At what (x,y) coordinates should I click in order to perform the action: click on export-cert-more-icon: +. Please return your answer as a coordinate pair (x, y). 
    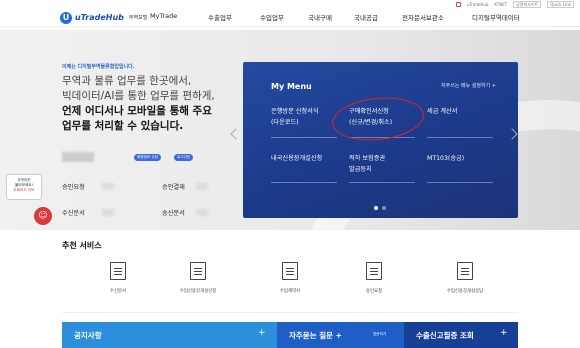
    Looking at the image, I should click on (504, 333).